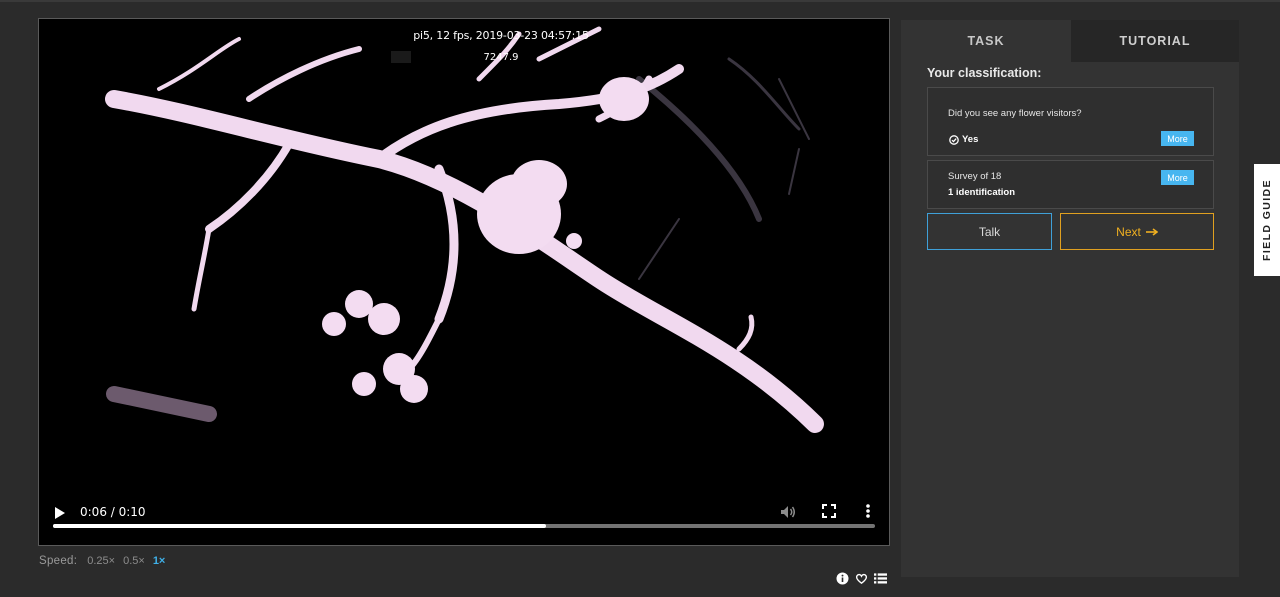  I want to click on fullscreen-icon, so click(829, 511).